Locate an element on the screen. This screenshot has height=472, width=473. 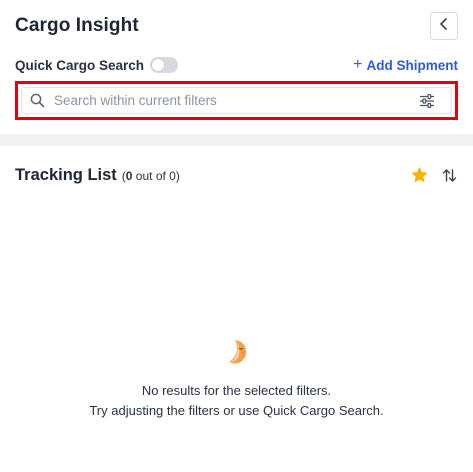
collapse-panel-button is located at coordinates (444, 26).